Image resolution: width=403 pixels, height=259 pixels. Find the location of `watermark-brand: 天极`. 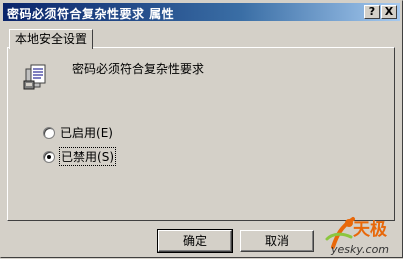

watermark-brand: 天极 is located at coordinates (370, 230).